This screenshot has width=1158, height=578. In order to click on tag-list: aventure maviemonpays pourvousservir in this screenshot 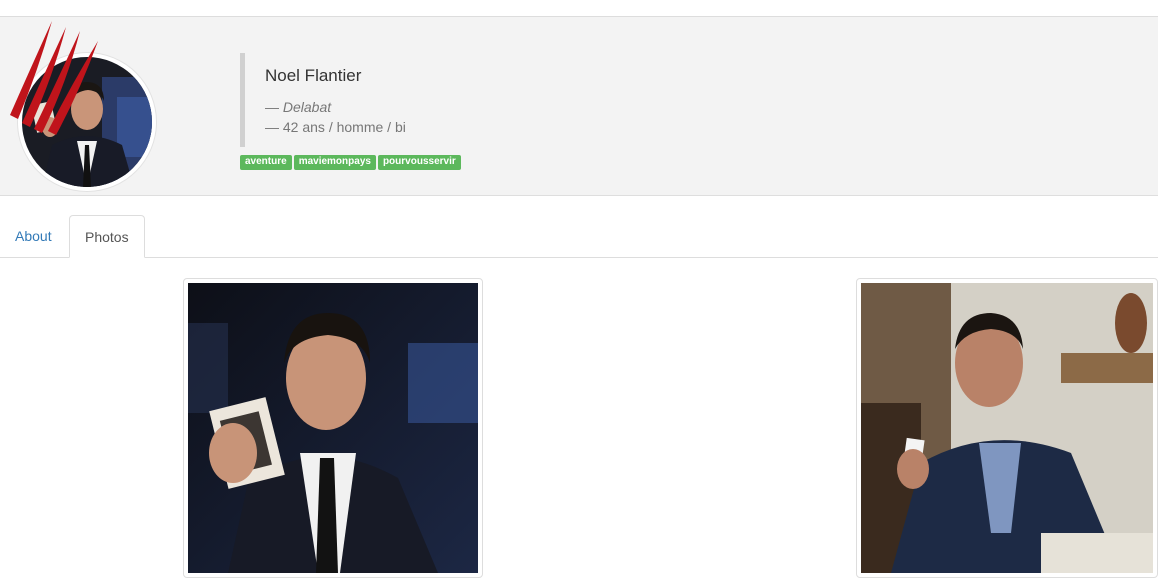, I will do `click(350, 162)`.